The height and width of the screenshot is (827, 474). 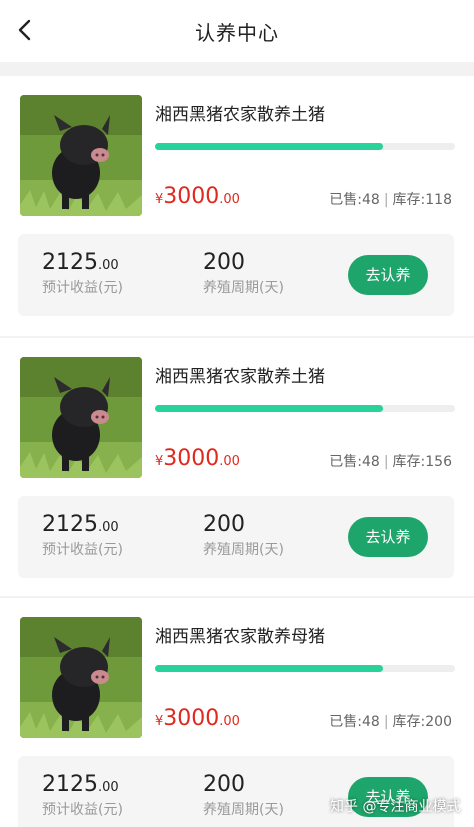 I want to click on stock-count: 库存:118, so click(x=422, y=200).